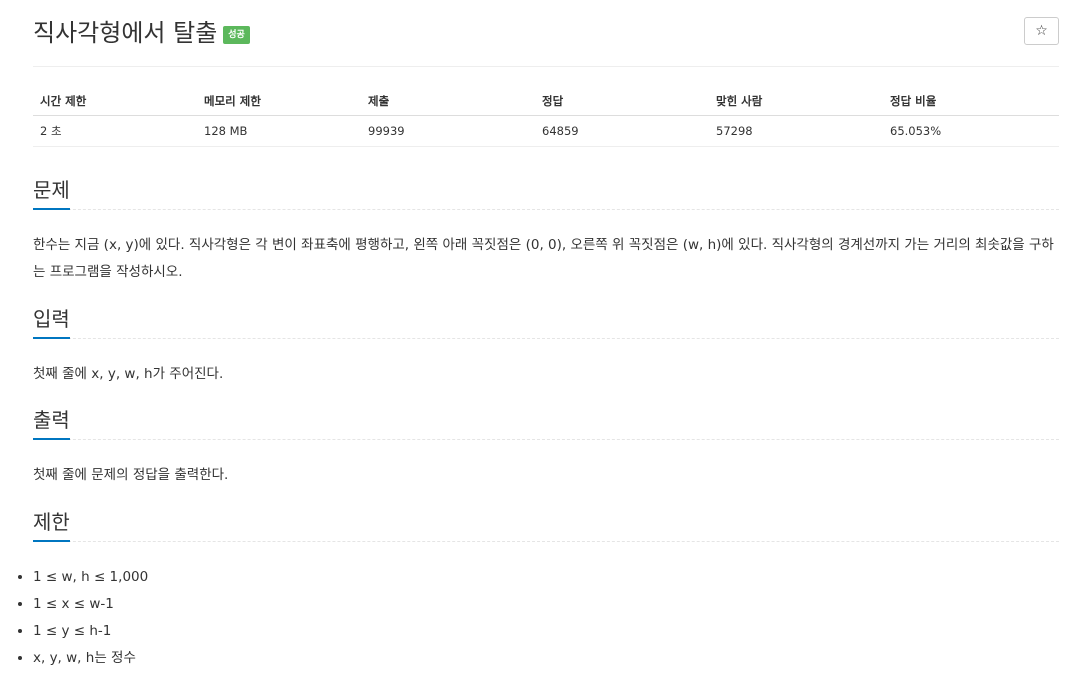 The height and width of the screenshot is (682, 1081). Describe the element at coordinates (90, 658) in the screenshot. I see `limit-item: x, y, w, h는 정수` at that location.